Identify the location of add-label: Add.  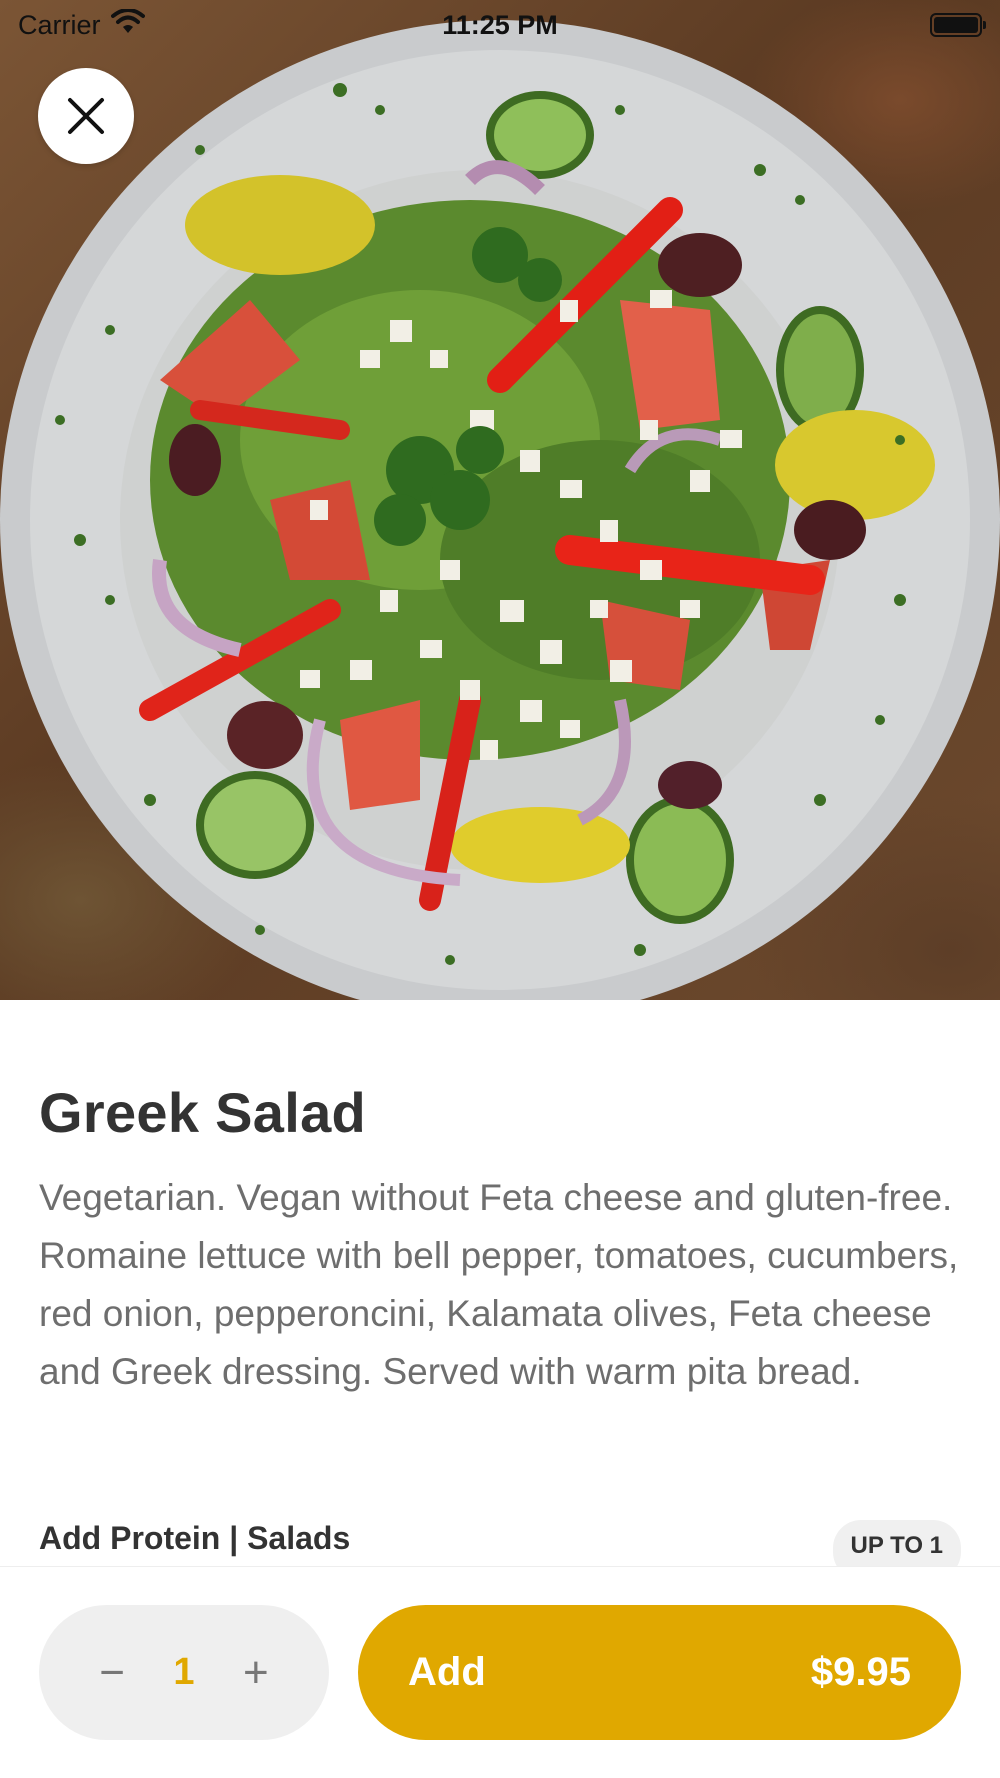
(447, 1672).